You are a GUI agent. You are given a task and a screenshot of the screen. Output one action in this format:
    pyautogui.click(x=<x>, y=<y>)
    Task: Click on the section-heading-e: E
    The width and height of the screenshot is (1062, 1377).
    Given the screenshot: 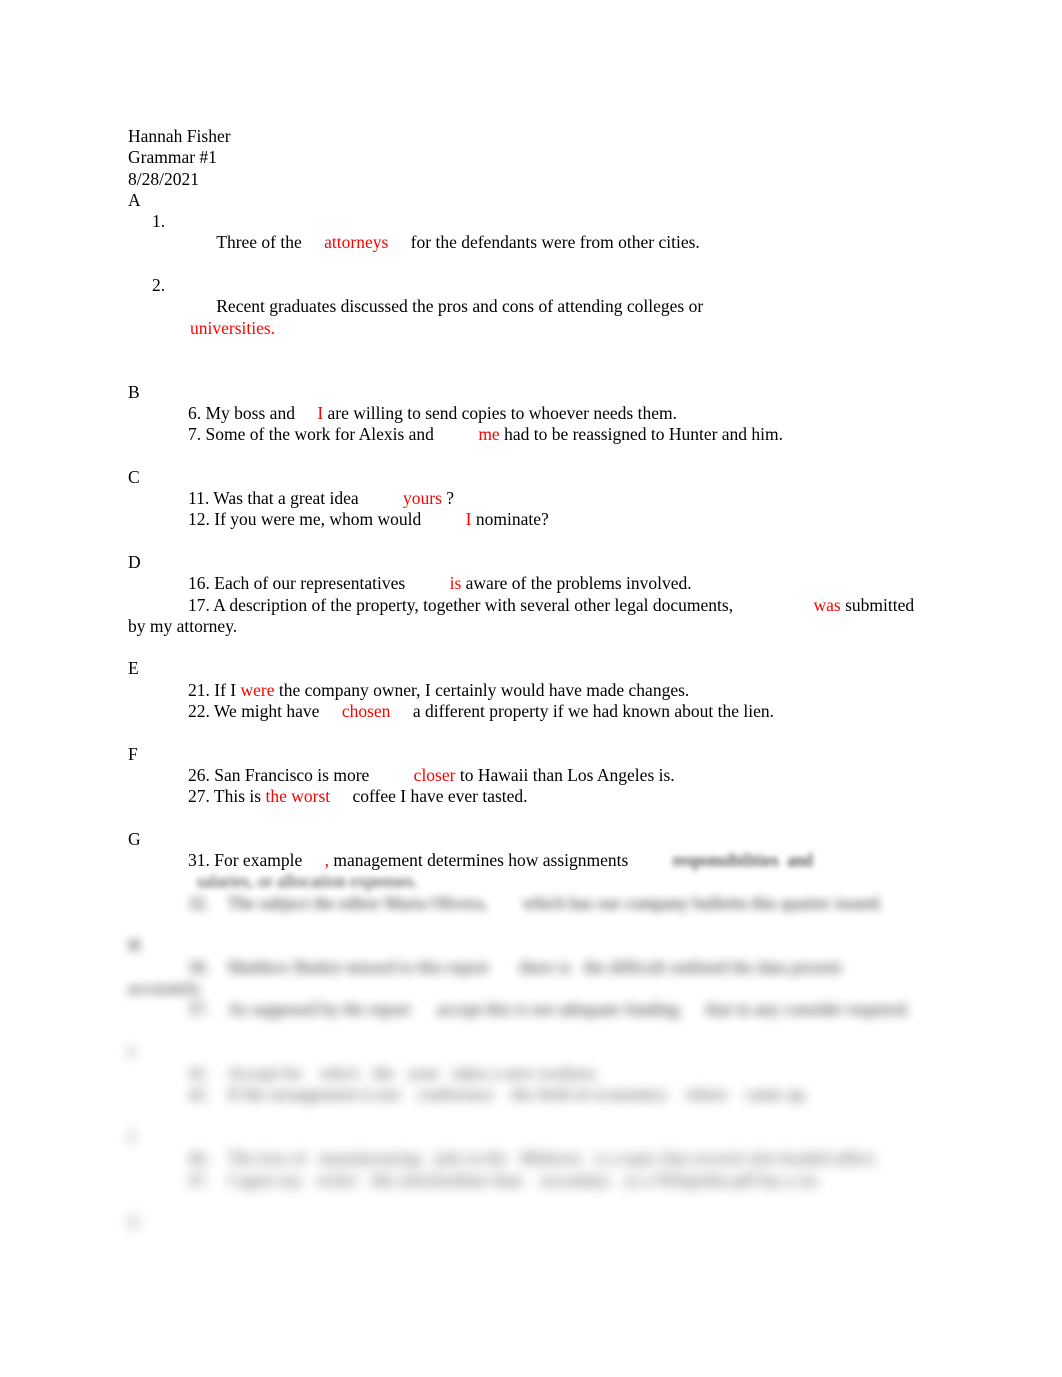 What is the action you would take?
    pyautogui.click(x=133, y=668)
    